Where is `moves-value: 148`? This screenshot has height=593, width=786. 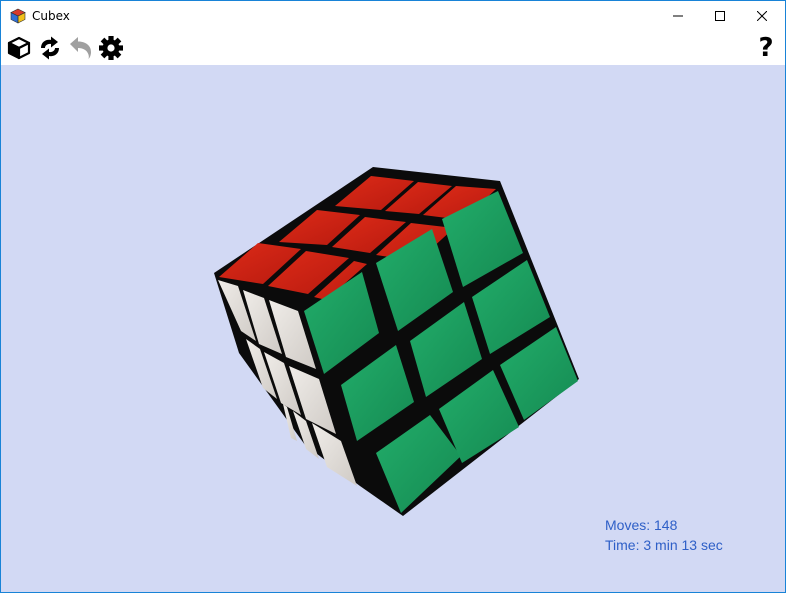 moves-value: 148 is located at coordinates (666, 525).